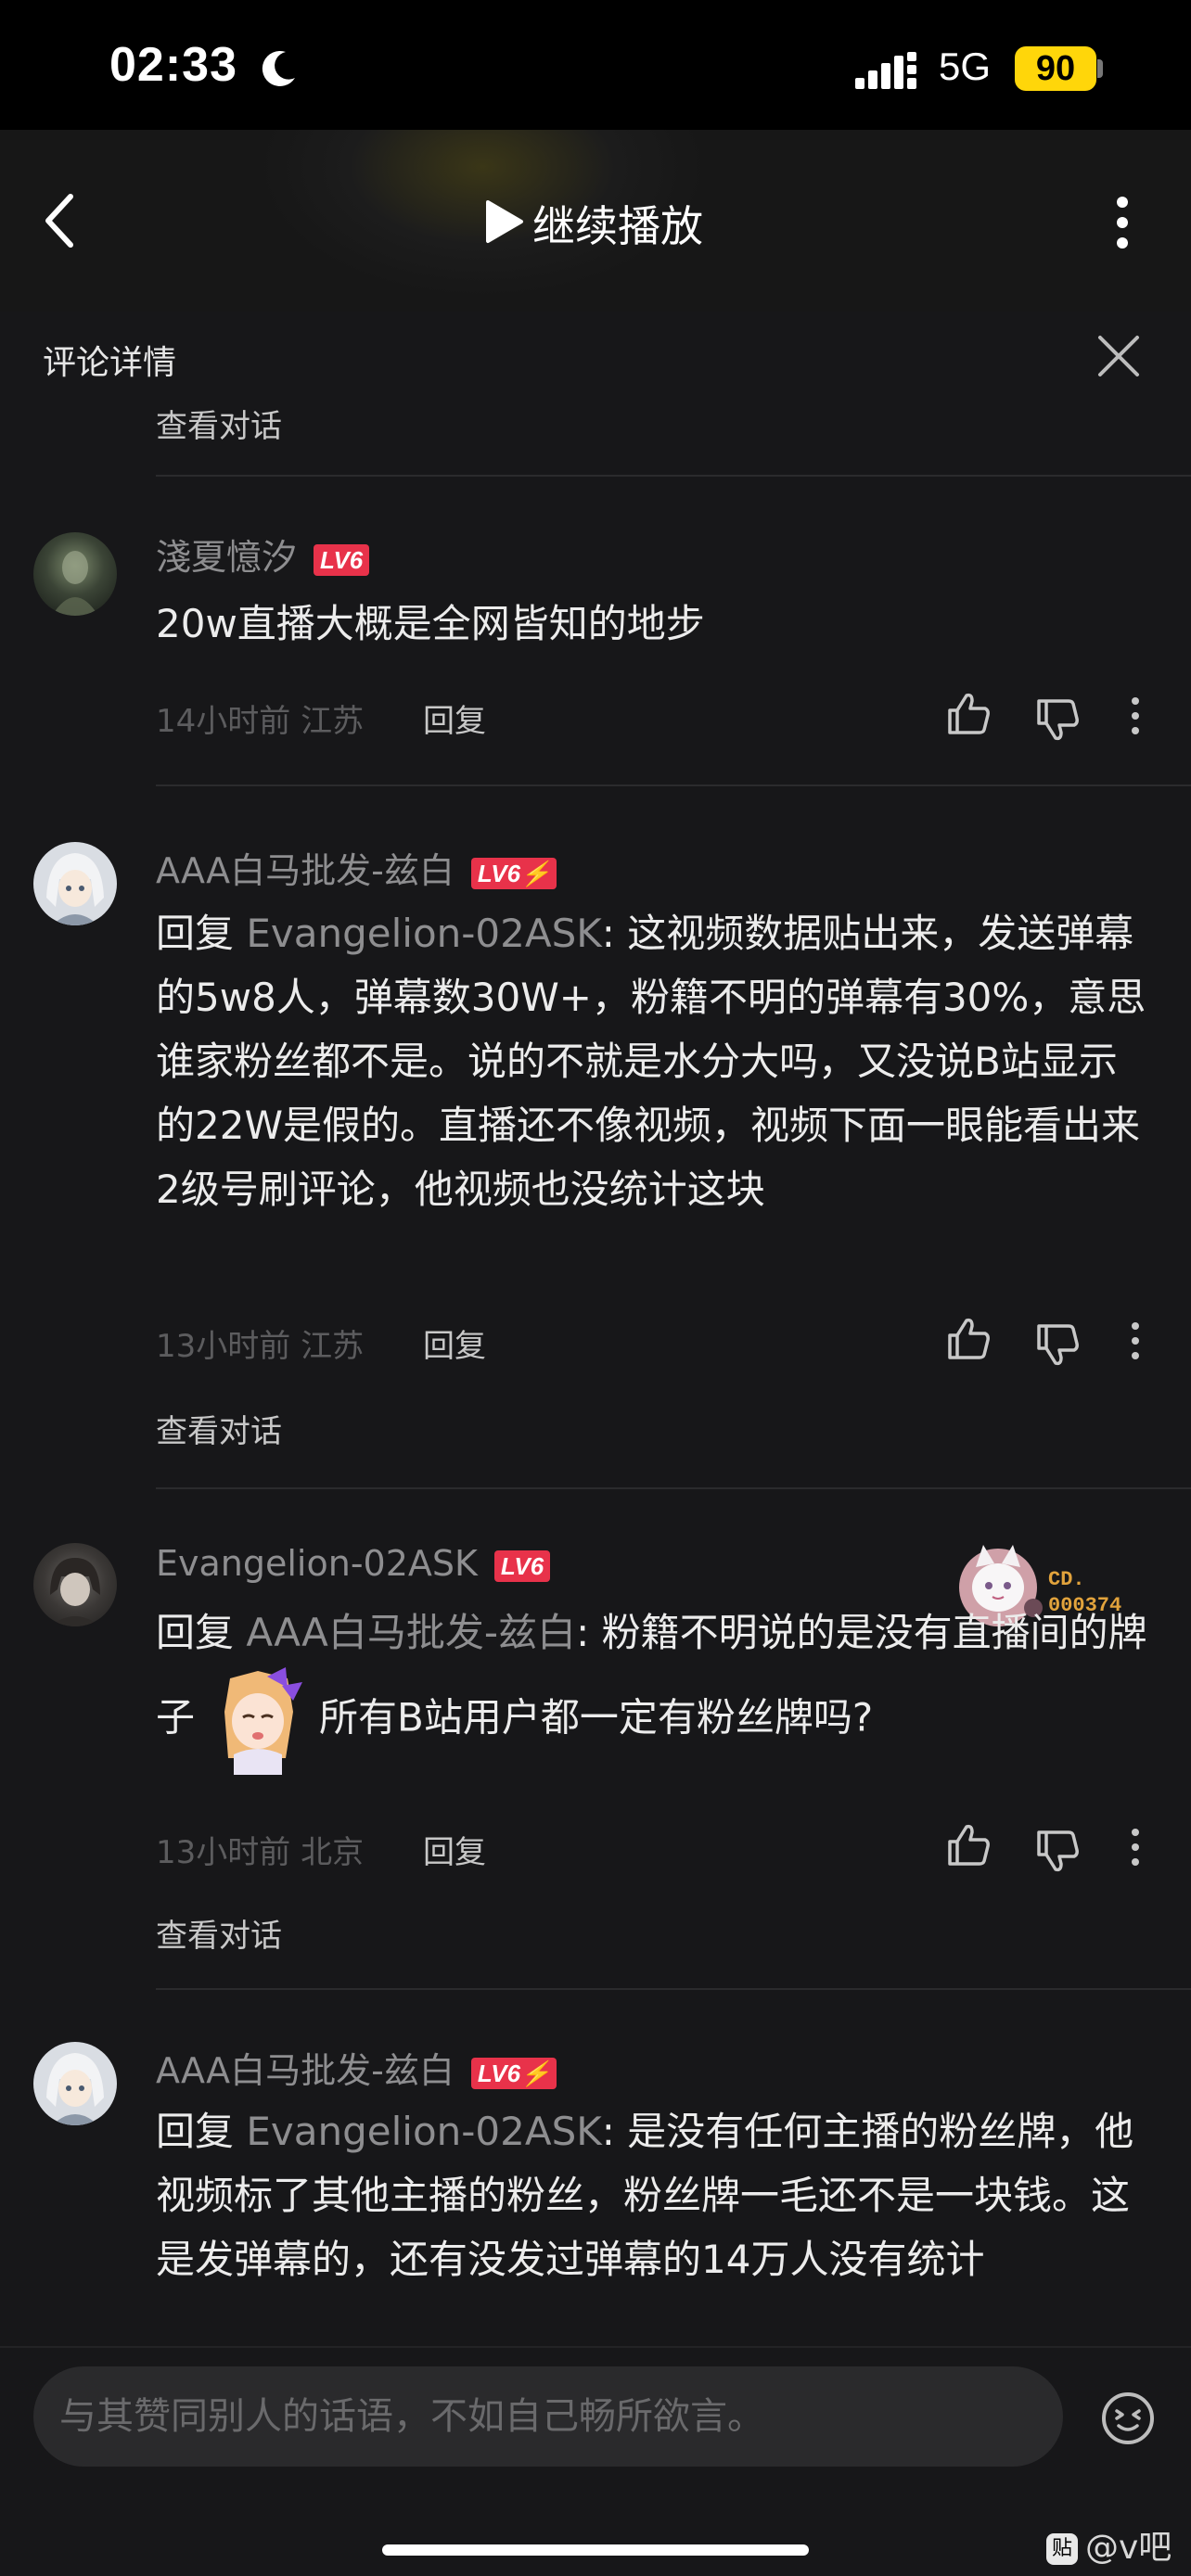  I want to click on mention-link: AAA白马批发-兹白, so click(411, 1632).